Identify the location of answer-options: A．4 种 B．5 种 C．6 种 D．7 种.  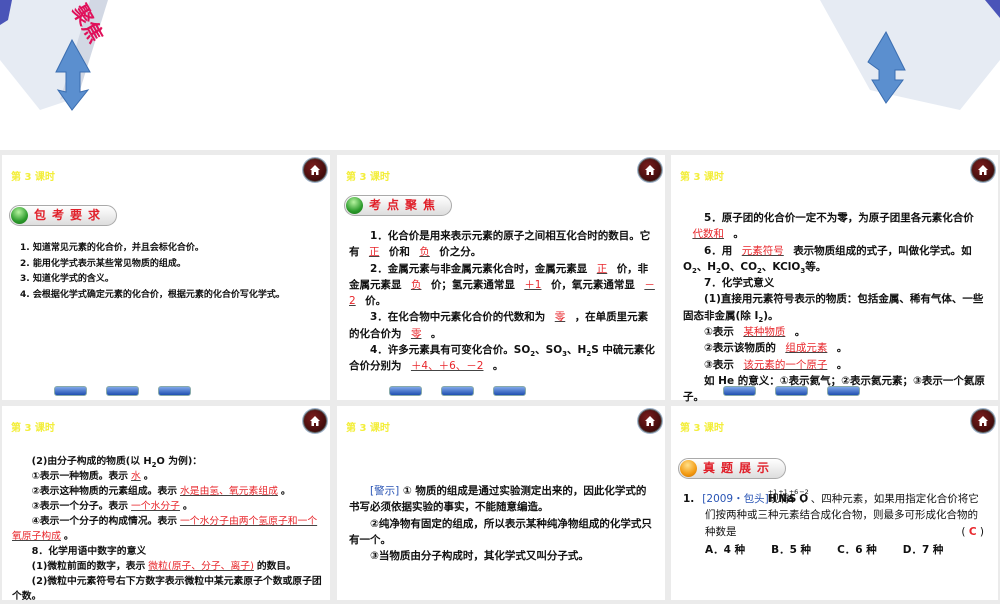
(835, 550).